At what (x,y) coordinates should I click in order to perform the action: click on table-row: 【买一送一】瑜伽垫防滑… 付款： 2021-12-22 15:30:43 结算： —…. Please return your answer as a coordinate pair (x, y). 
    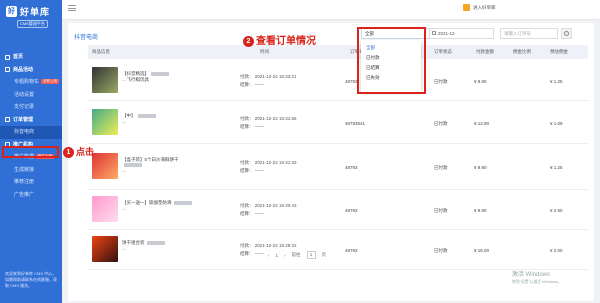
    Looking at the image, I should click on (338, 210).